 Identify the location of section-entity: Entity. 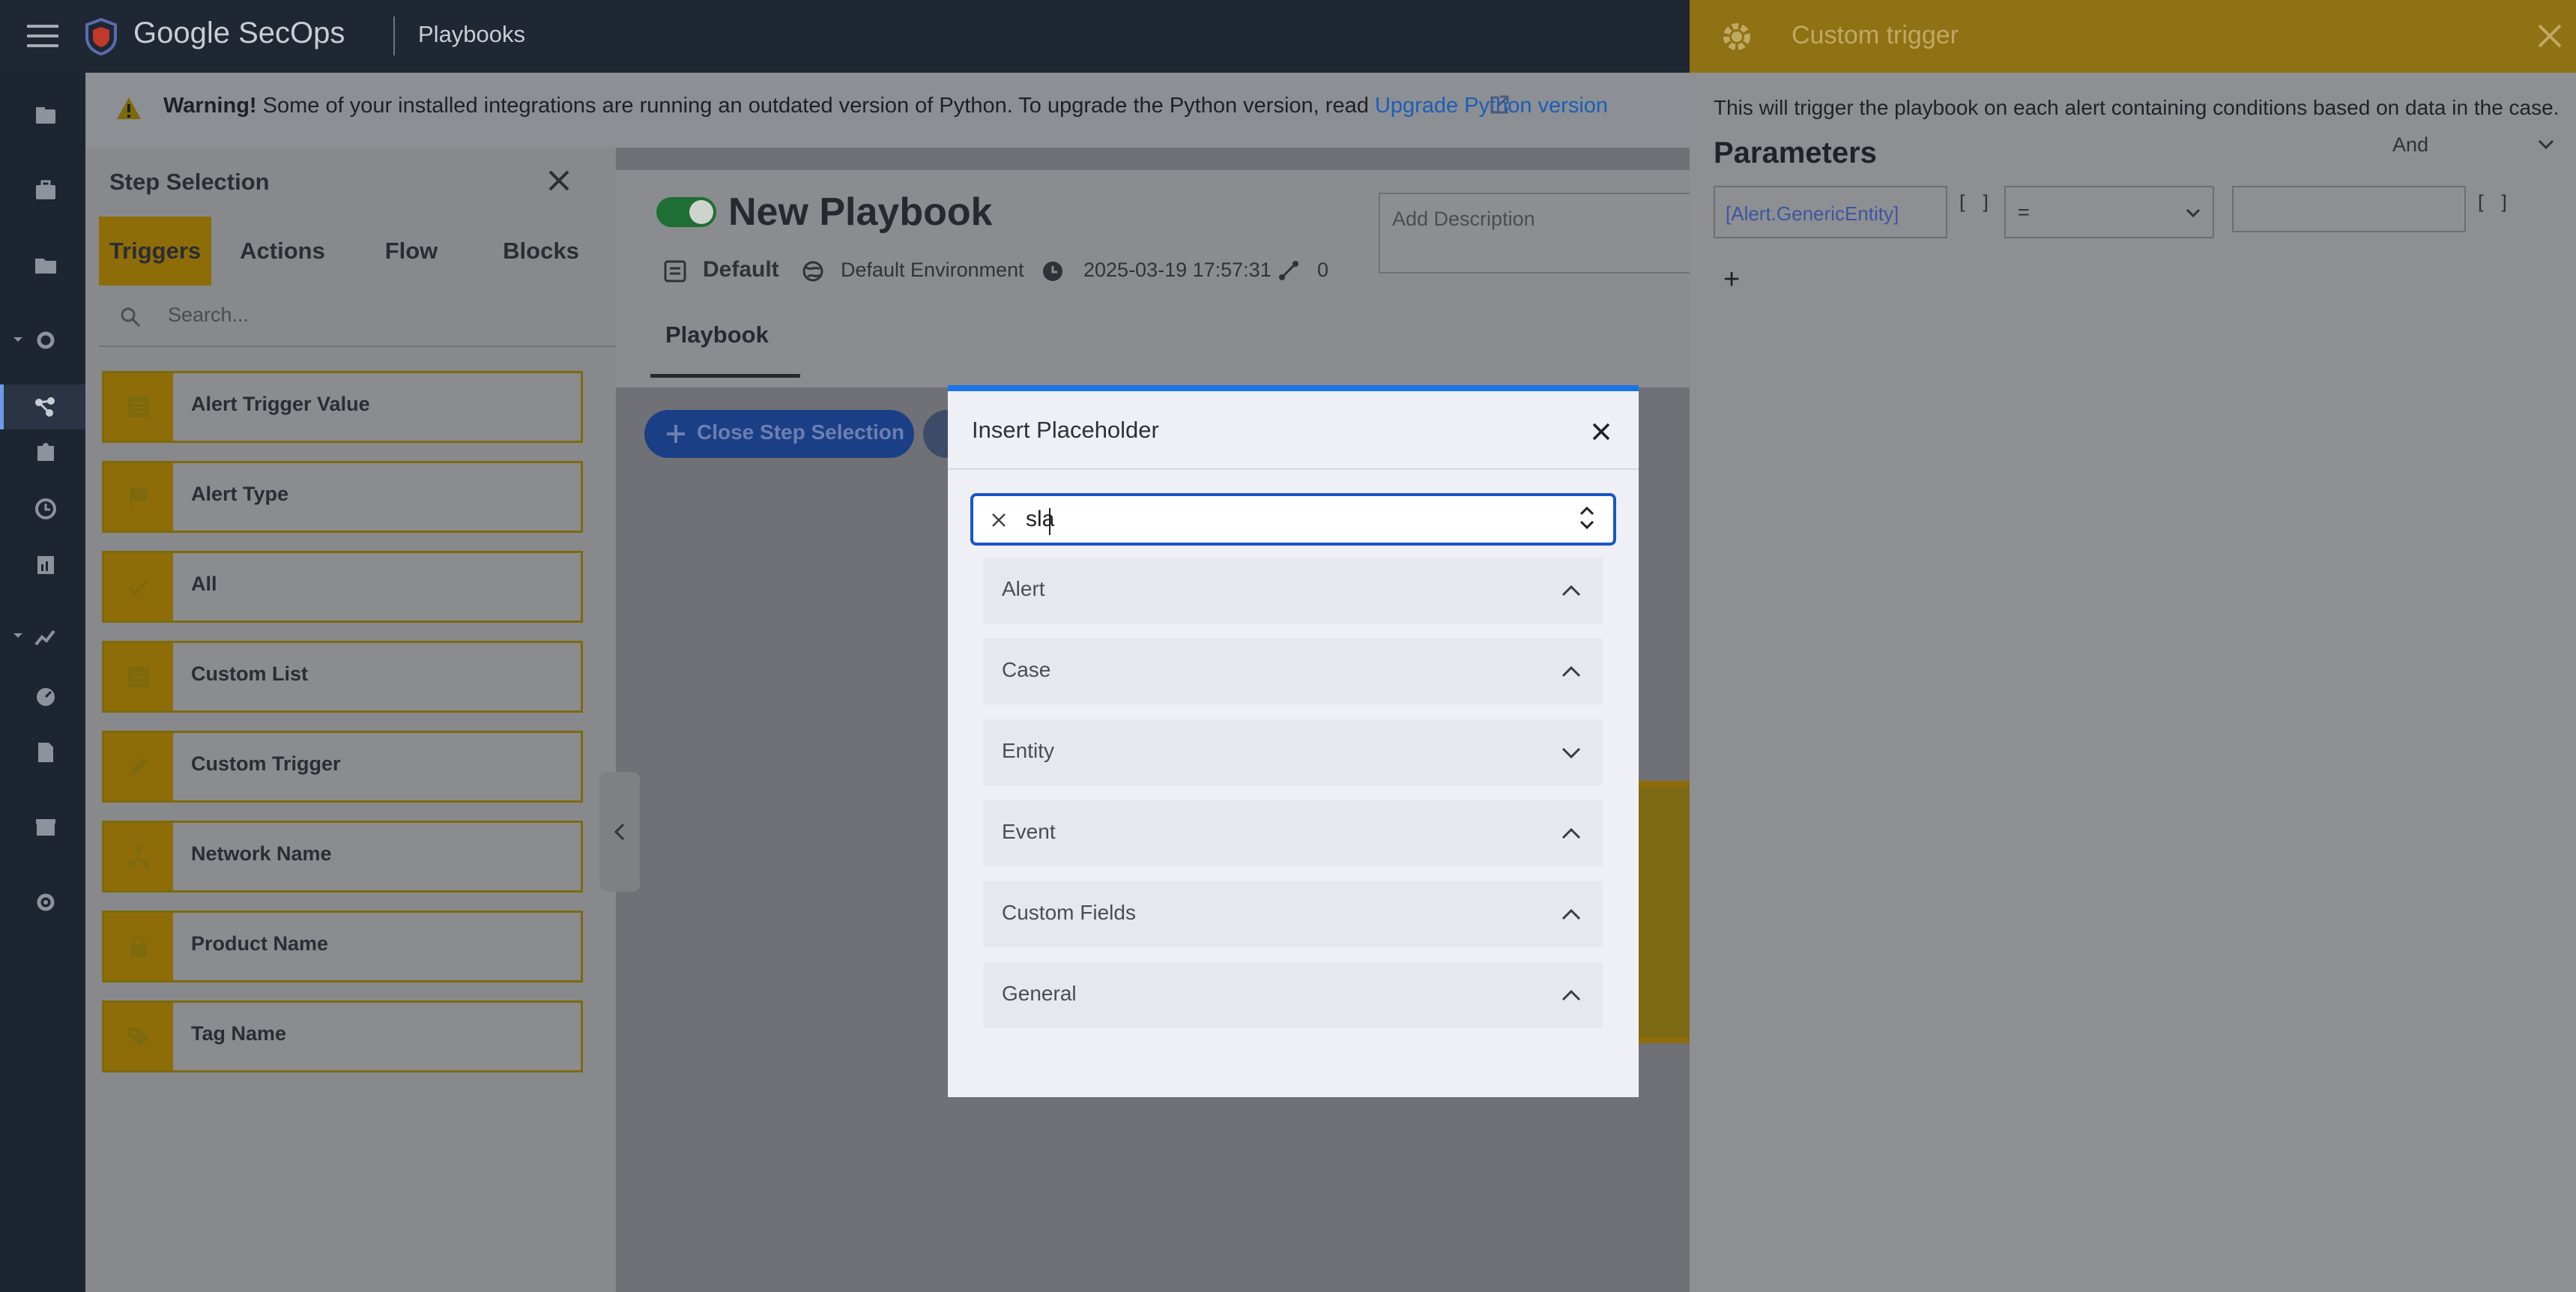
(1293, 752).